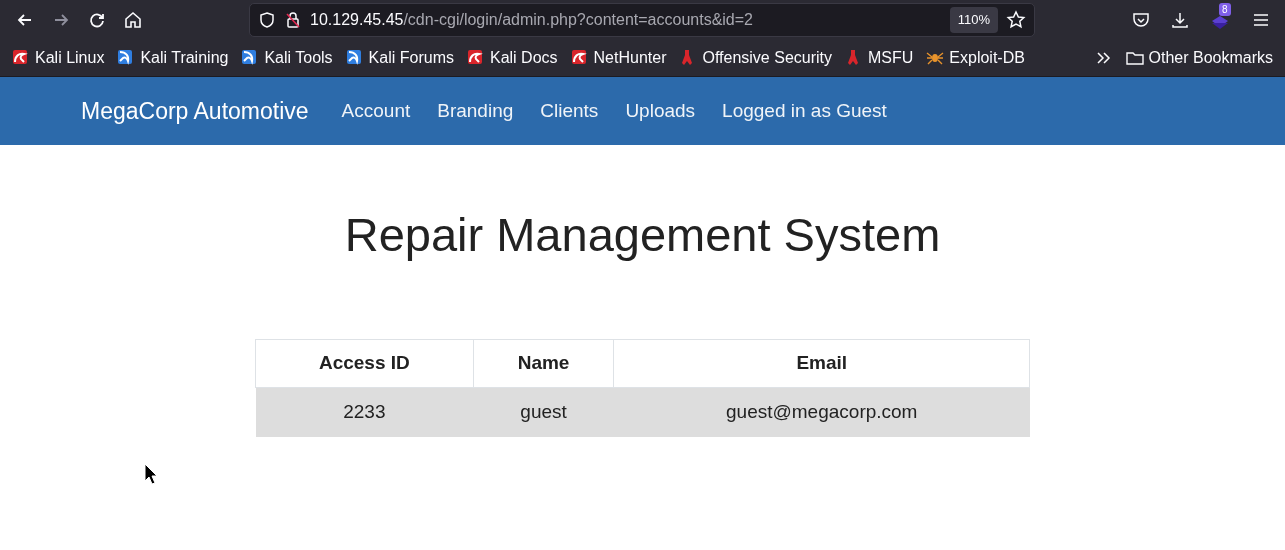  Describe the element at coordinates (642, 235) in the screenshot. I see `page-heading: Repair Management System` at that location.